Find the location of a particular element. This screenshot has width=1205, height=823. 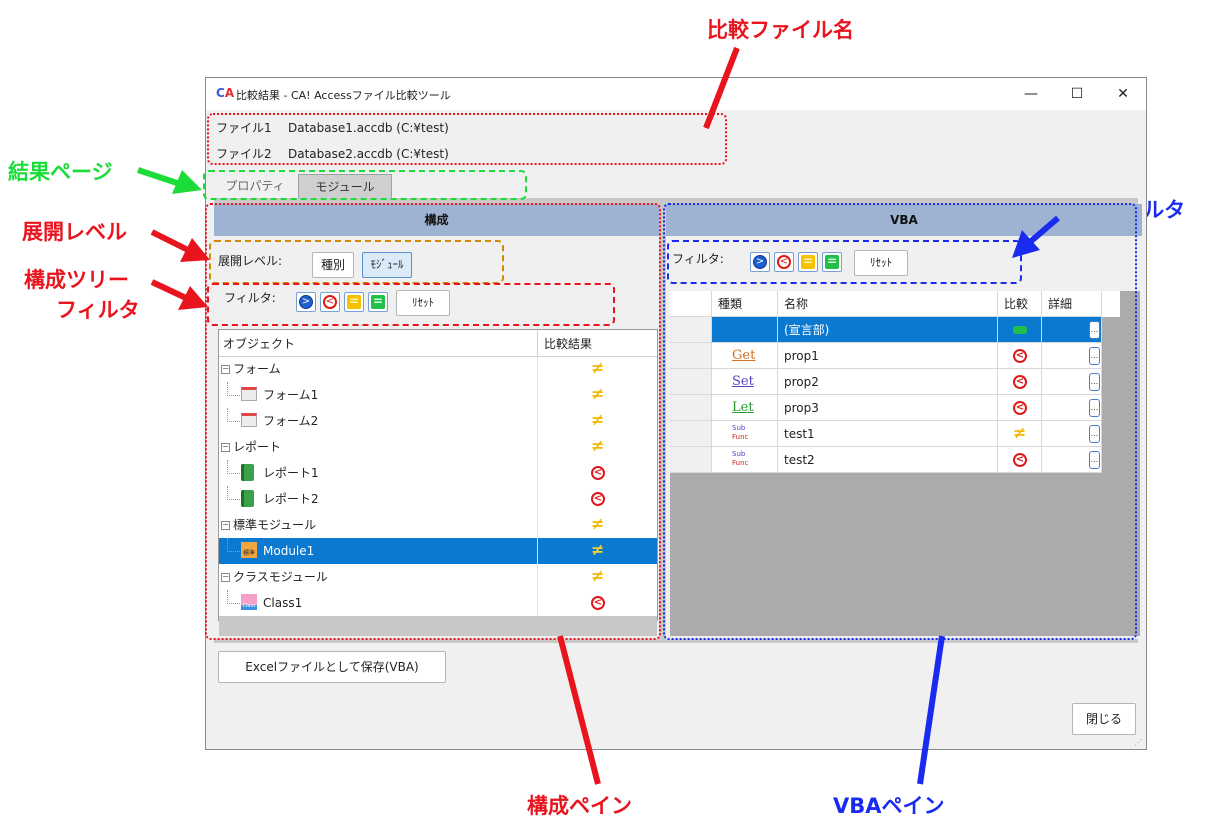

vba-pane-arrow is located at coordinates (931, 710).